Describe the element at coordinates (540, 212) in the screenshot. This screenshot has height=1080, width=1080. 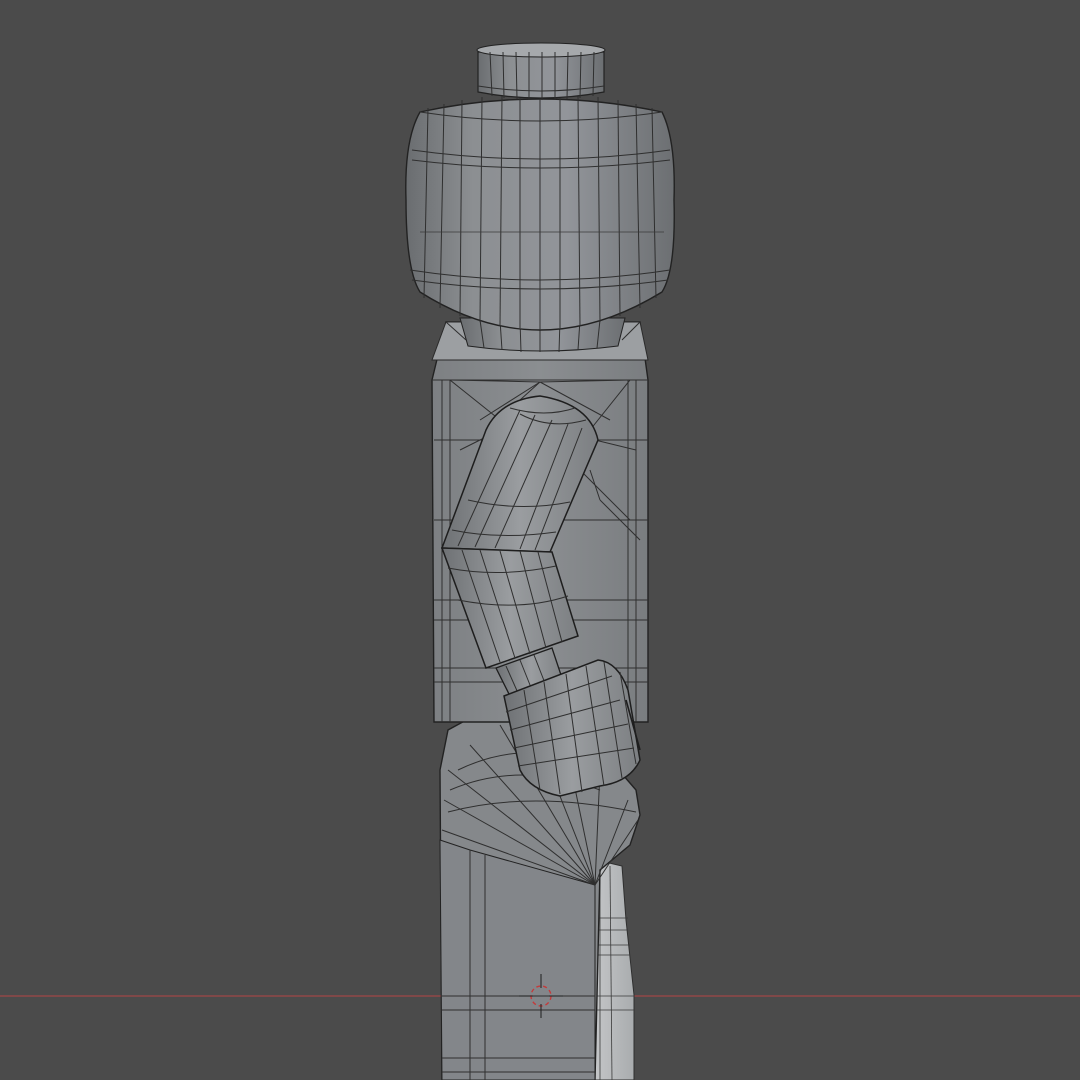
I see `head-mesh` at that location.